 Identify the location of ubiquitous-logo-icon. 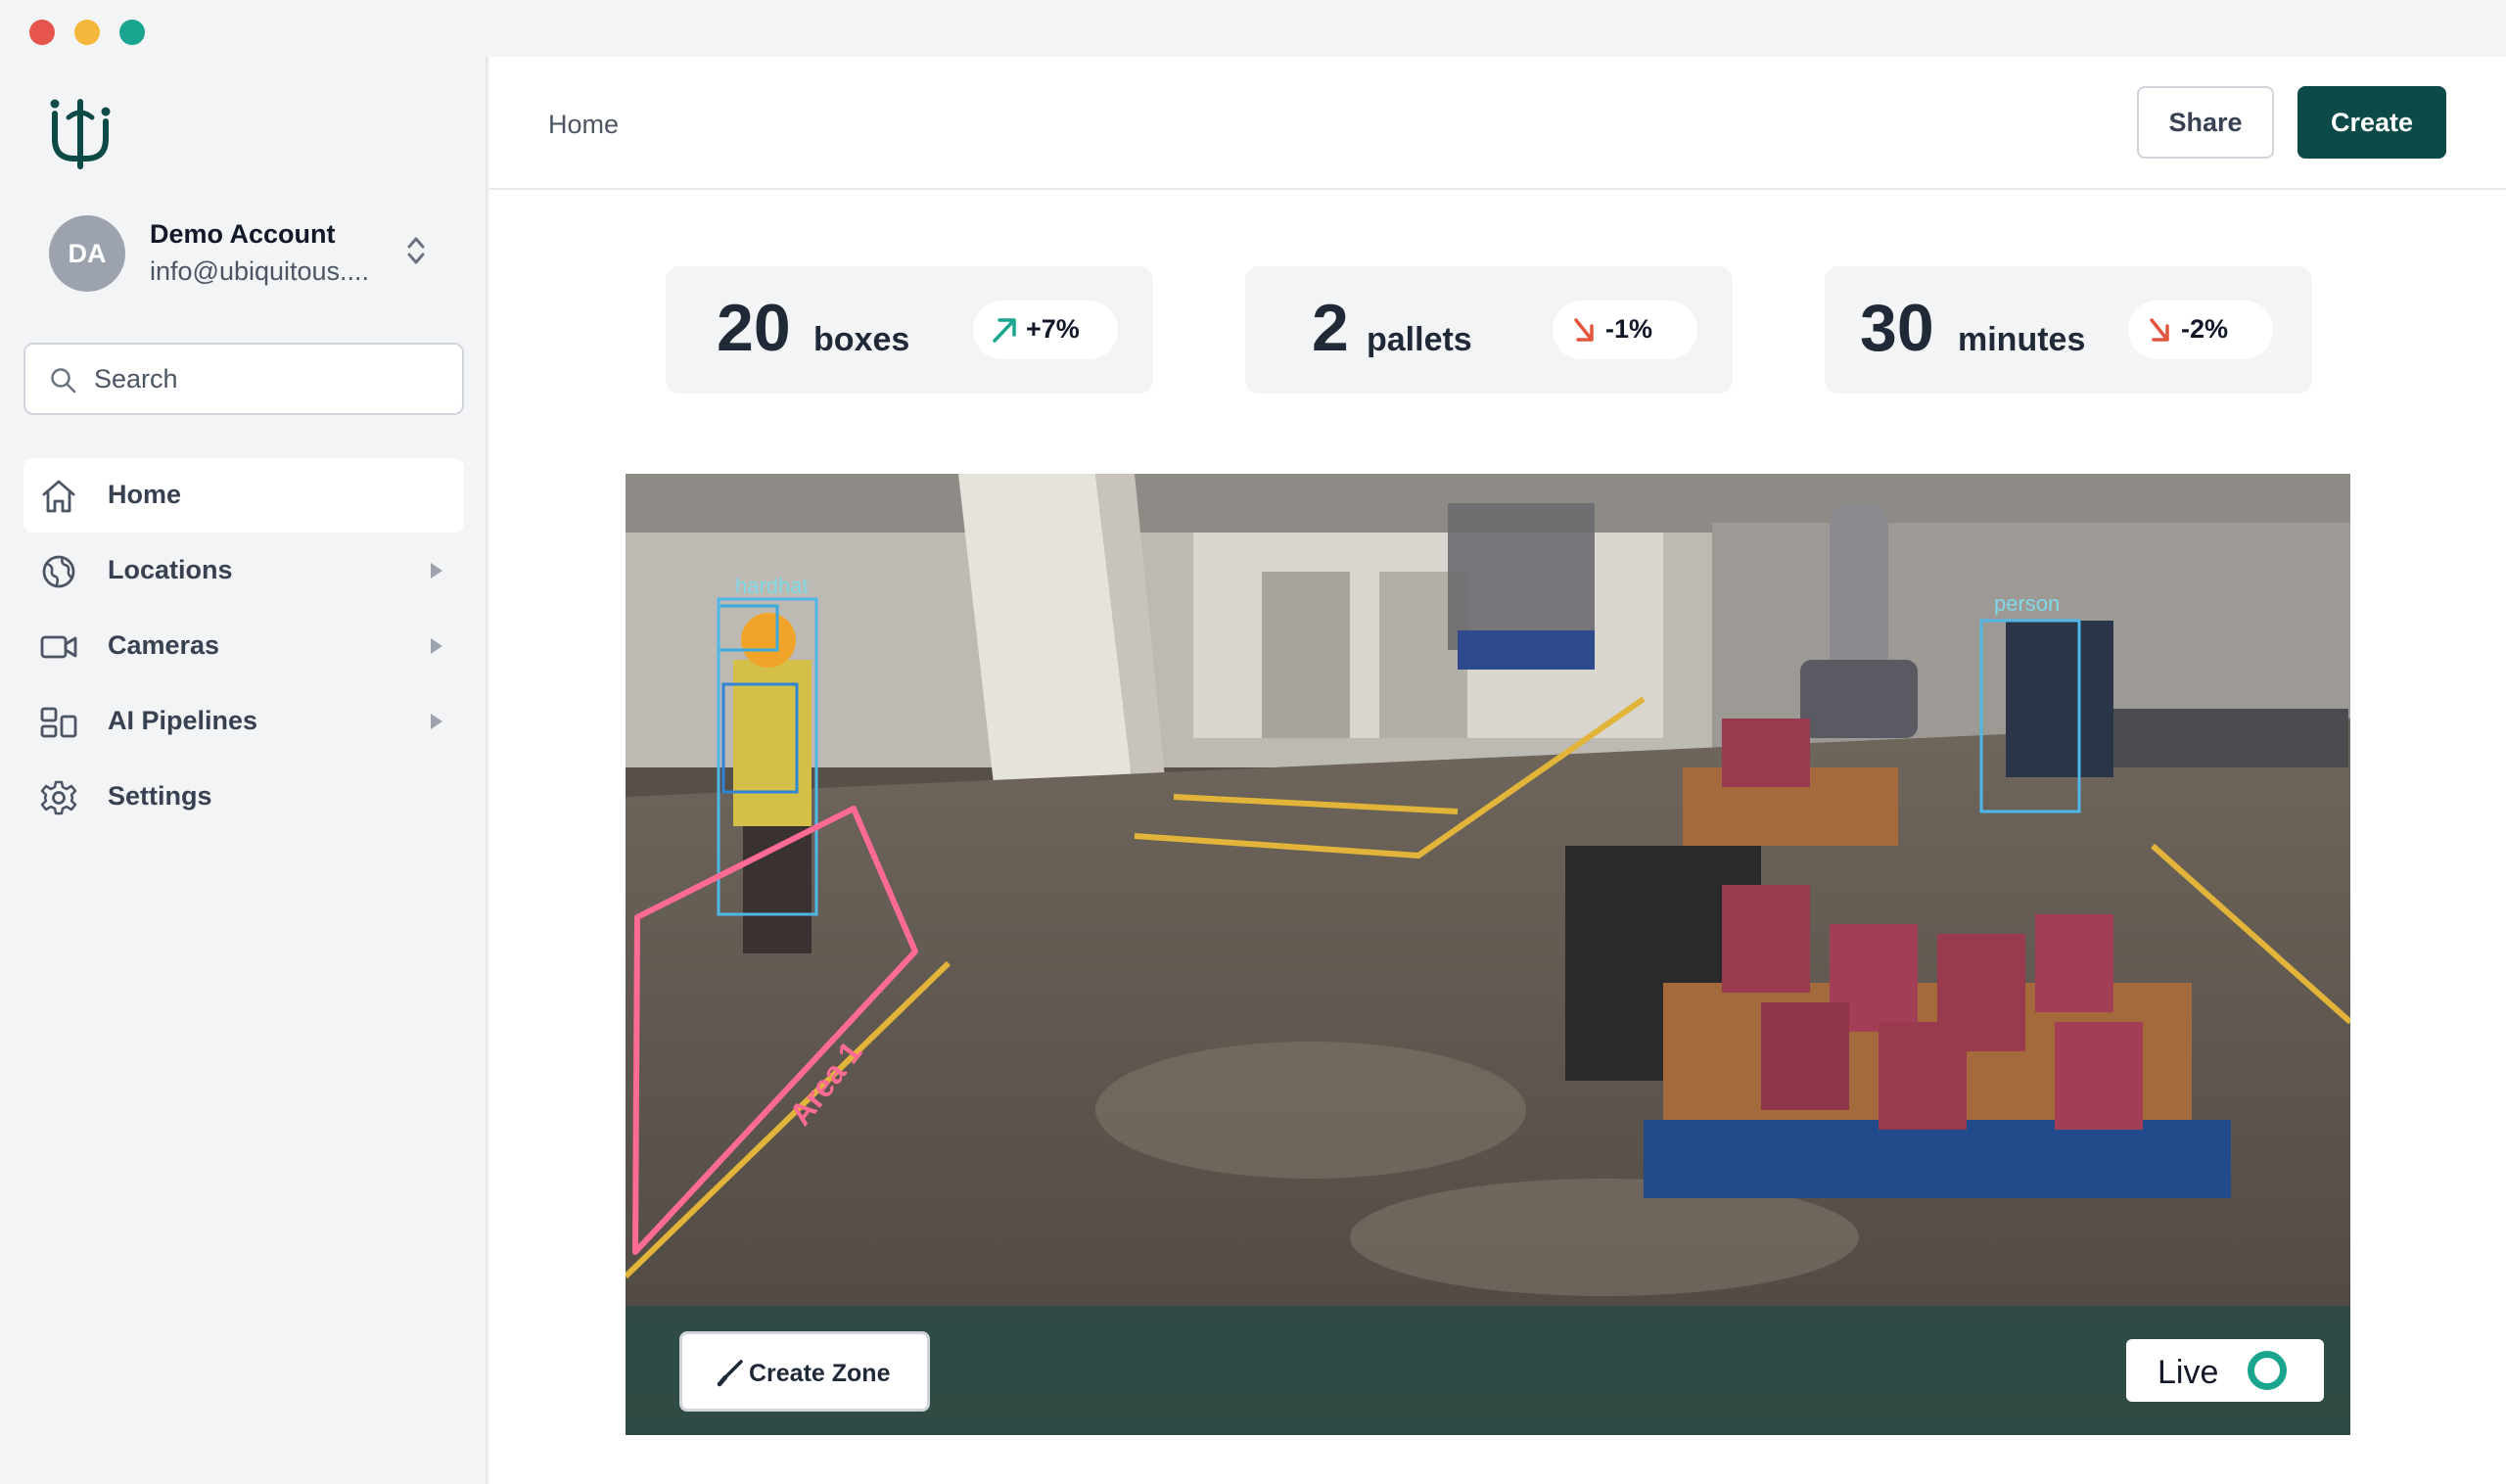
(80, 133).